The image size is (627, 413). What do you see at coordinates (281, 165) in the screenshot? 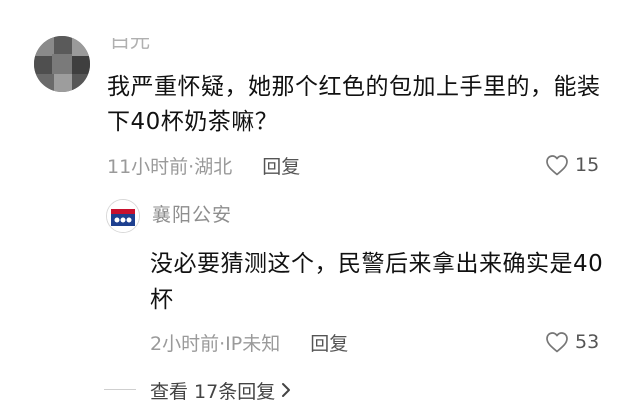
I see `comment-reply-button: 回复` at bounding box center [281, 165].